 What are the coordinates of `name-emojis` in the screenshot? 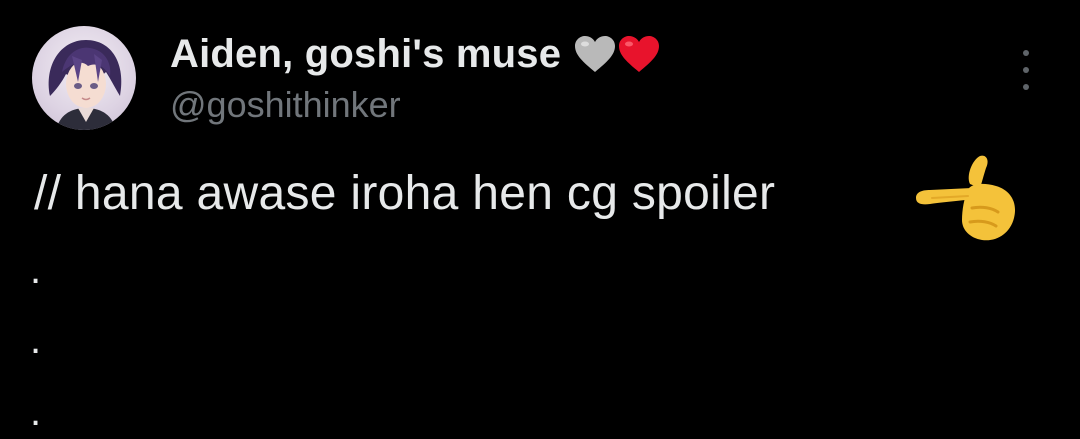 It's located at (617, 54).